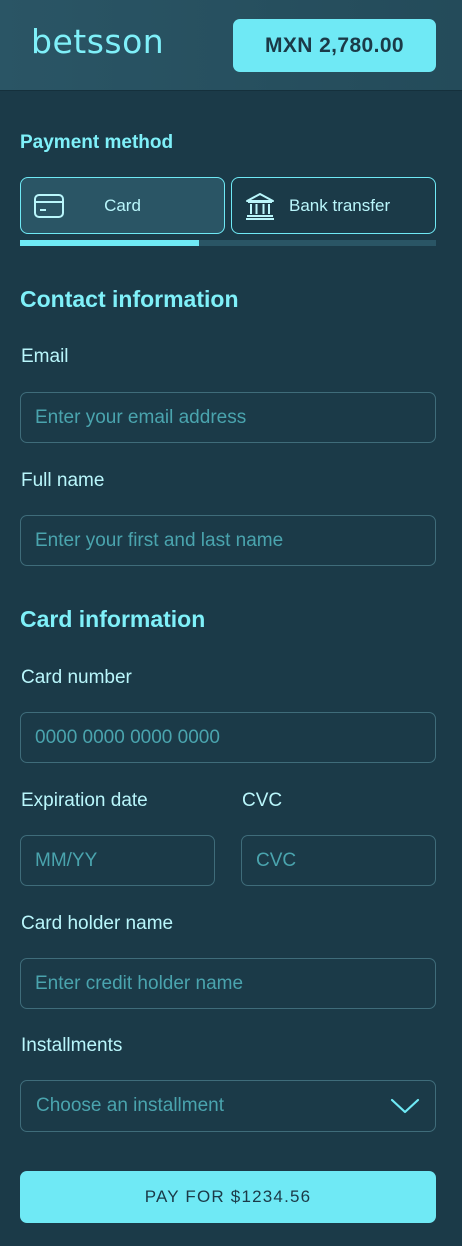 The width and height of the screenshot is (462, 1246). What do you see at coordinates (231, 45) in the screenshot?
I see `header: betsson MXN 2,780.00` at bounding box center [231, 45].